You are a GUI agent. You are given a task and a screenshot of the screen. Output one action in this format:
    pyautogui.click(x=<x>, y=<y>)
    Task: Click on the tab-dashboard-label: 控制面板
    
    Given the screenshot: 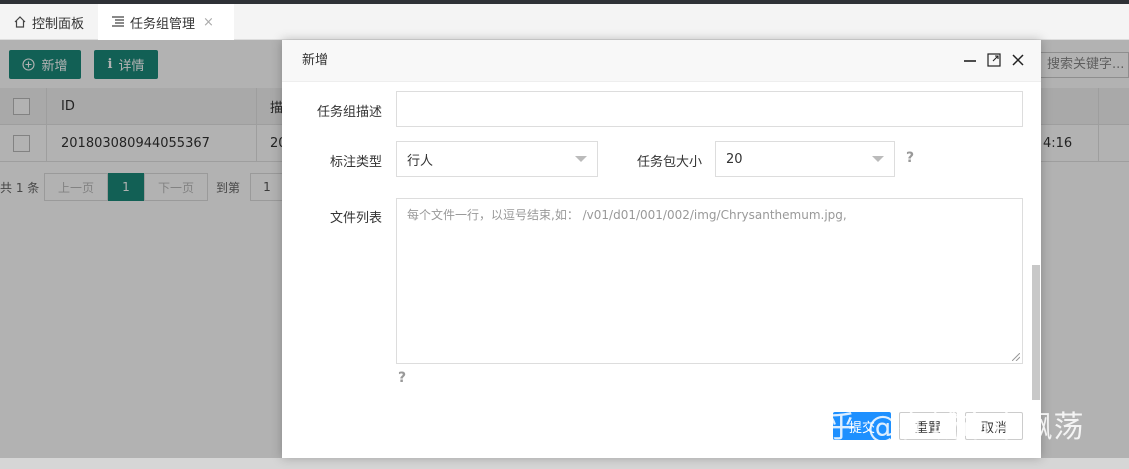 What is the action you would take?
    pyautogui.click(x=58, y=24)
    